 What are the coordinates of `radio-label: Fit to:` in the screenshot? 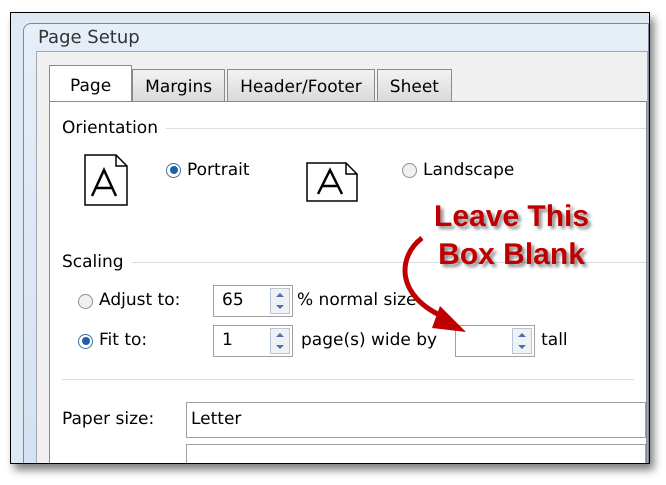 It's located at (123, 340).